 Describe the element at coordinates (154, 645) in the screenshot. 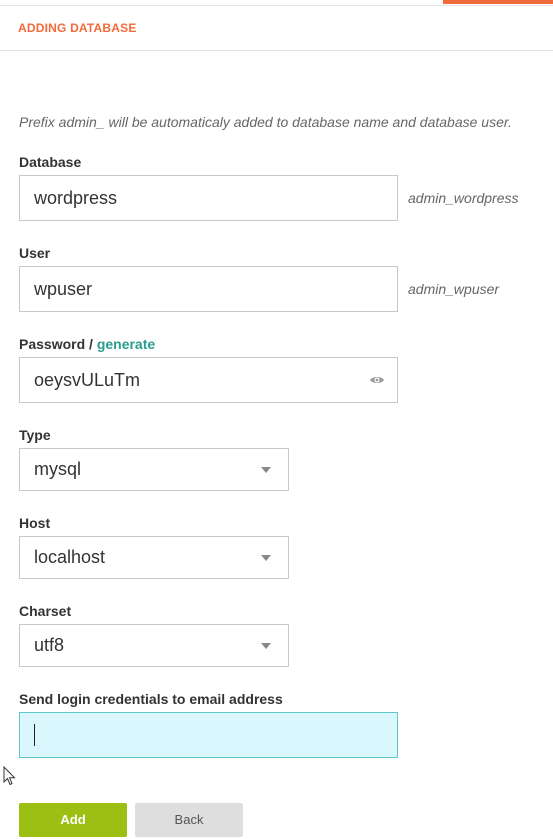

I see `charset-select: utf8` at that location.